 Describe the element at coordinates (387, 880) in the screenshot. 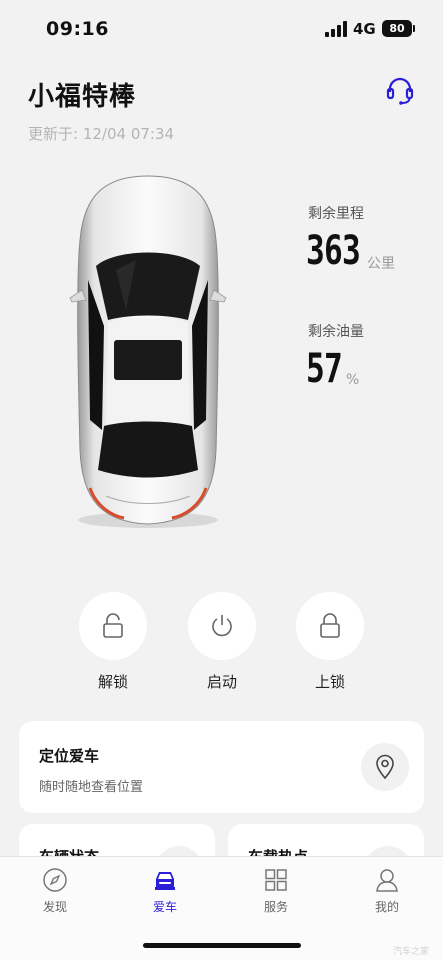

I see `person-icon` at that location.